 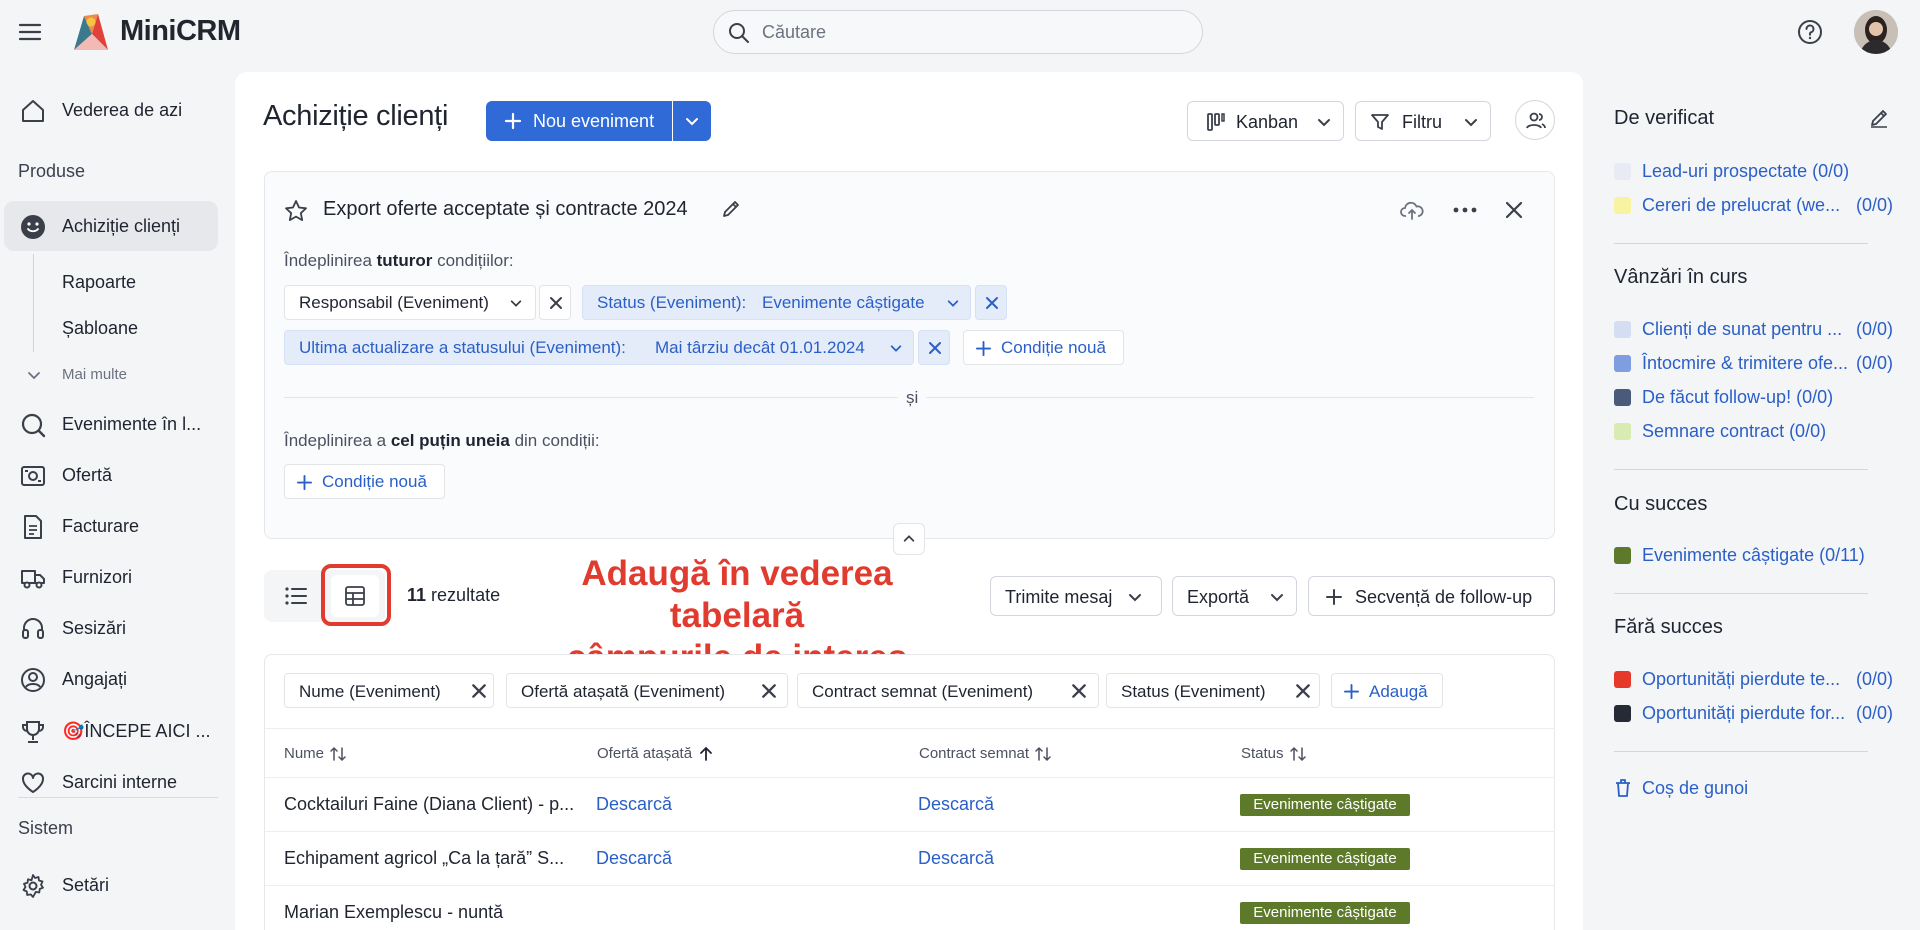 I want to click on row-divider, so click(x=910, y=885).